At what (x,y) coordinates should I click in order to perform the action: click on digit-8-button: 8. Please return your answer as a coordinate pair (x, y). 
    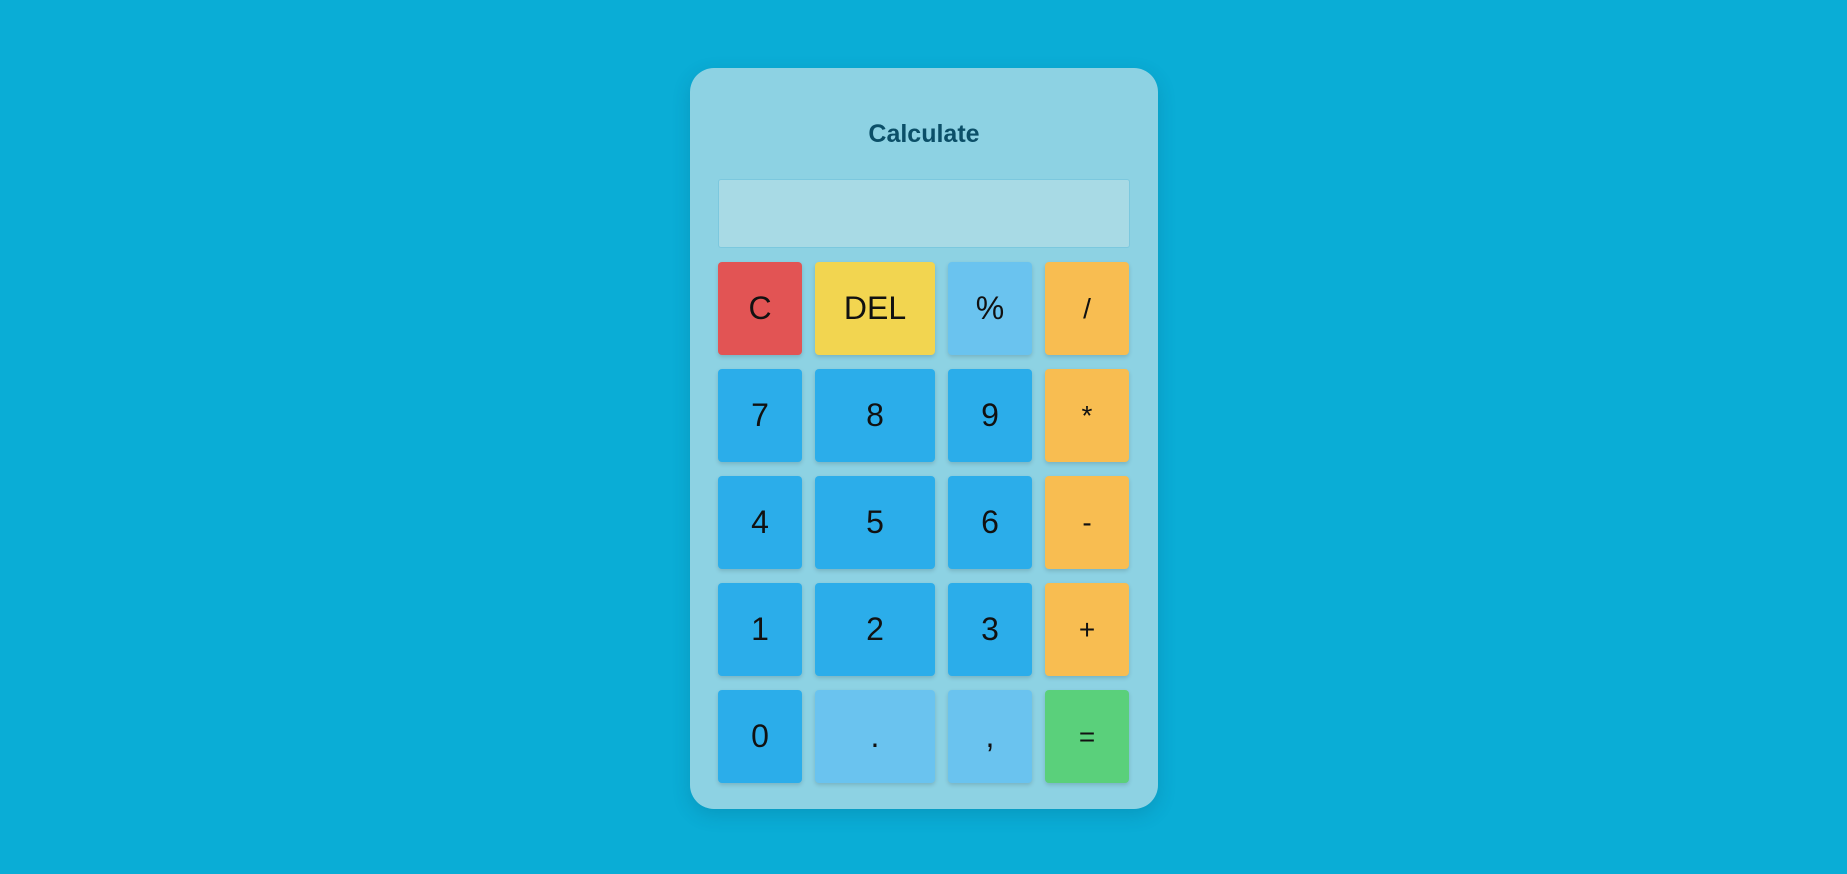
    Looking at the image, I should click on (875, 415).